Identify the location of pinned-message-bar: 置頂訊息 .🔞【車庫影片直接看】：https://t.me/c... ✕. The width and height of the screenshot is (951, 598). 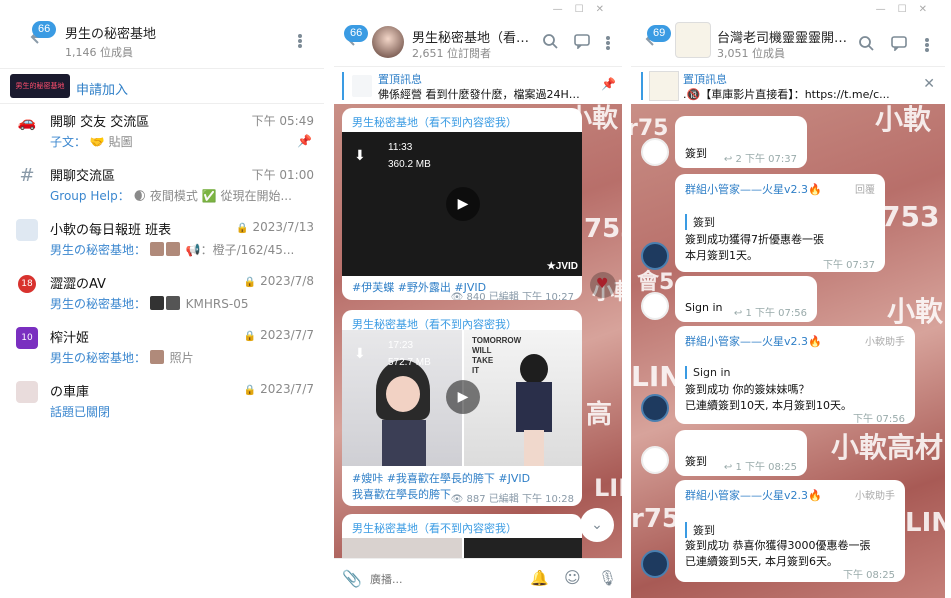
(788, 85).